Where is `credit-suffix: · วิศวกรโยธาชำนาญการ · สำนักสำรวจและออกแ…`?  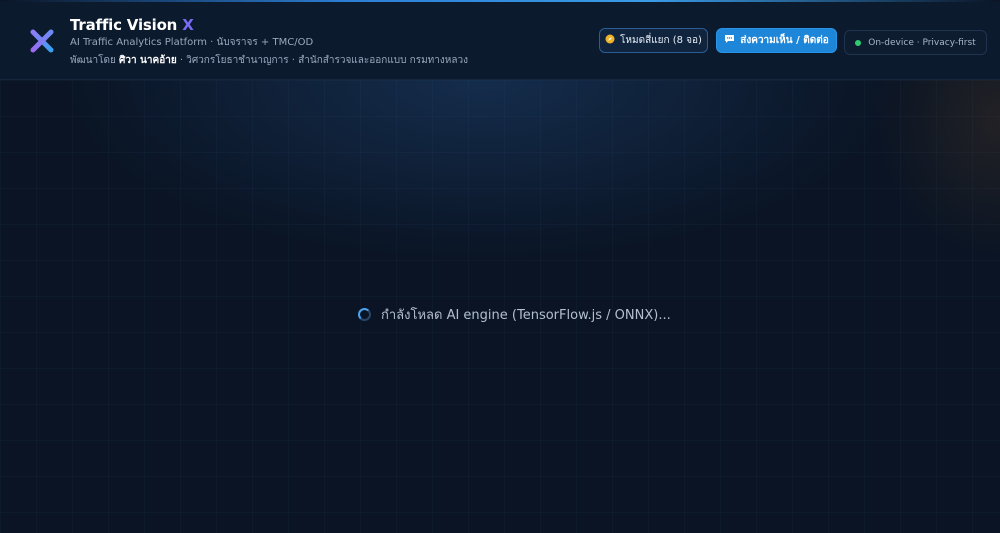
credit-suffix: · วิศวกรโยธาชำนาญการ · สำนักสำรวจและออกแ… is located at coordinates (323, 60).